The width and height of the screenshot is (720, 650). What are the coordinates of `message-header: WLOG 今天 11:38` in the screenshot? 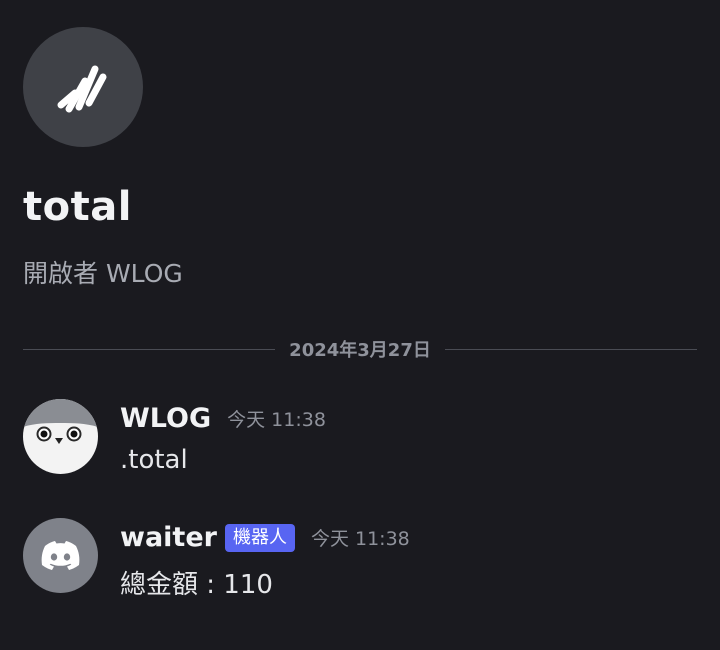 It's located at (223, 418).